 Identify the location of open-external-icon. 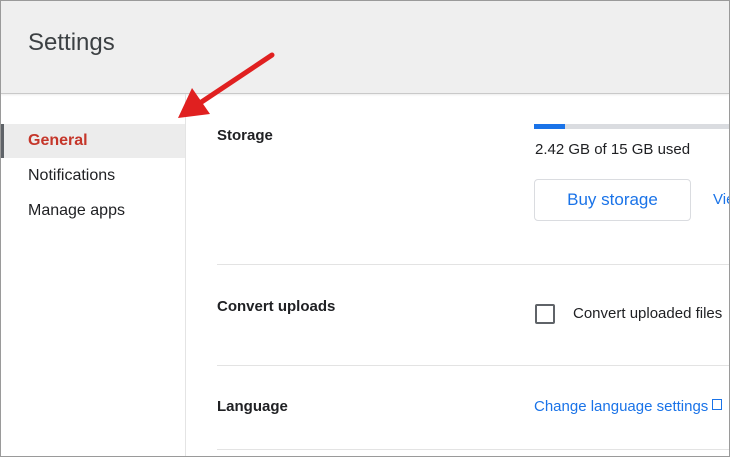
(717, 404).